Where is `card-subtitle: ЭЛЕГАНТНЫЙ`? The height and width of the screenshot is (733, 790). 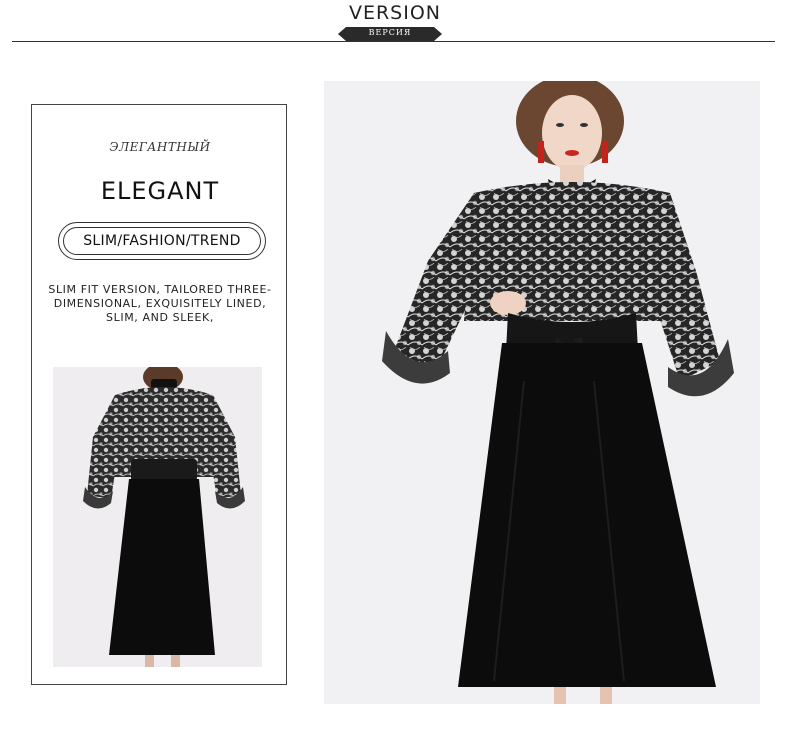
card-subtitle: ЭЛЕГАНТНЫЙ is located at coordinates (160, 147).